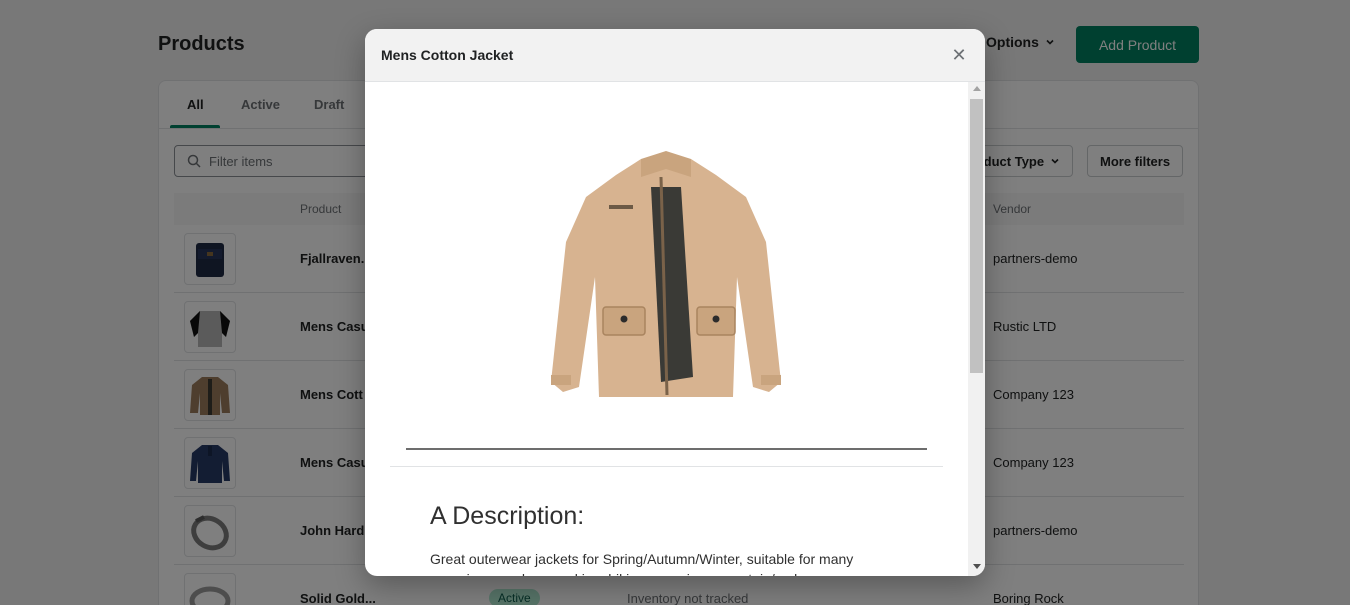 The image size is (1350, 605). Describe the element at coordinates (507, 516) in the screenshot. I see `description-heading: A Description:` at that location.